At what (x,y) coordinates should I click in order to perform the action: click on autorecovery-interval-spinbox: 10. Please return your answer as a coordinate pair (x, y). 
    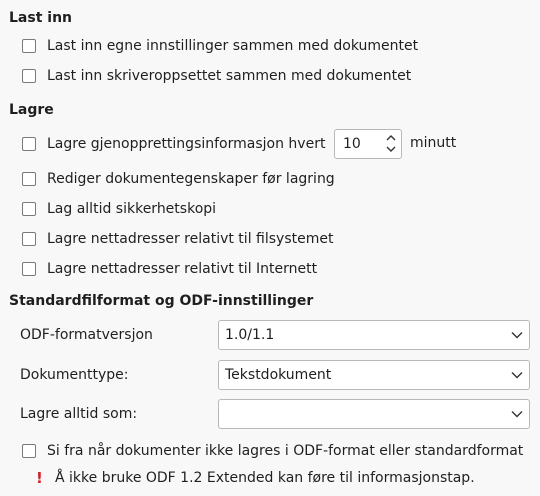
    Looking at the image, I should click on (368, 144).